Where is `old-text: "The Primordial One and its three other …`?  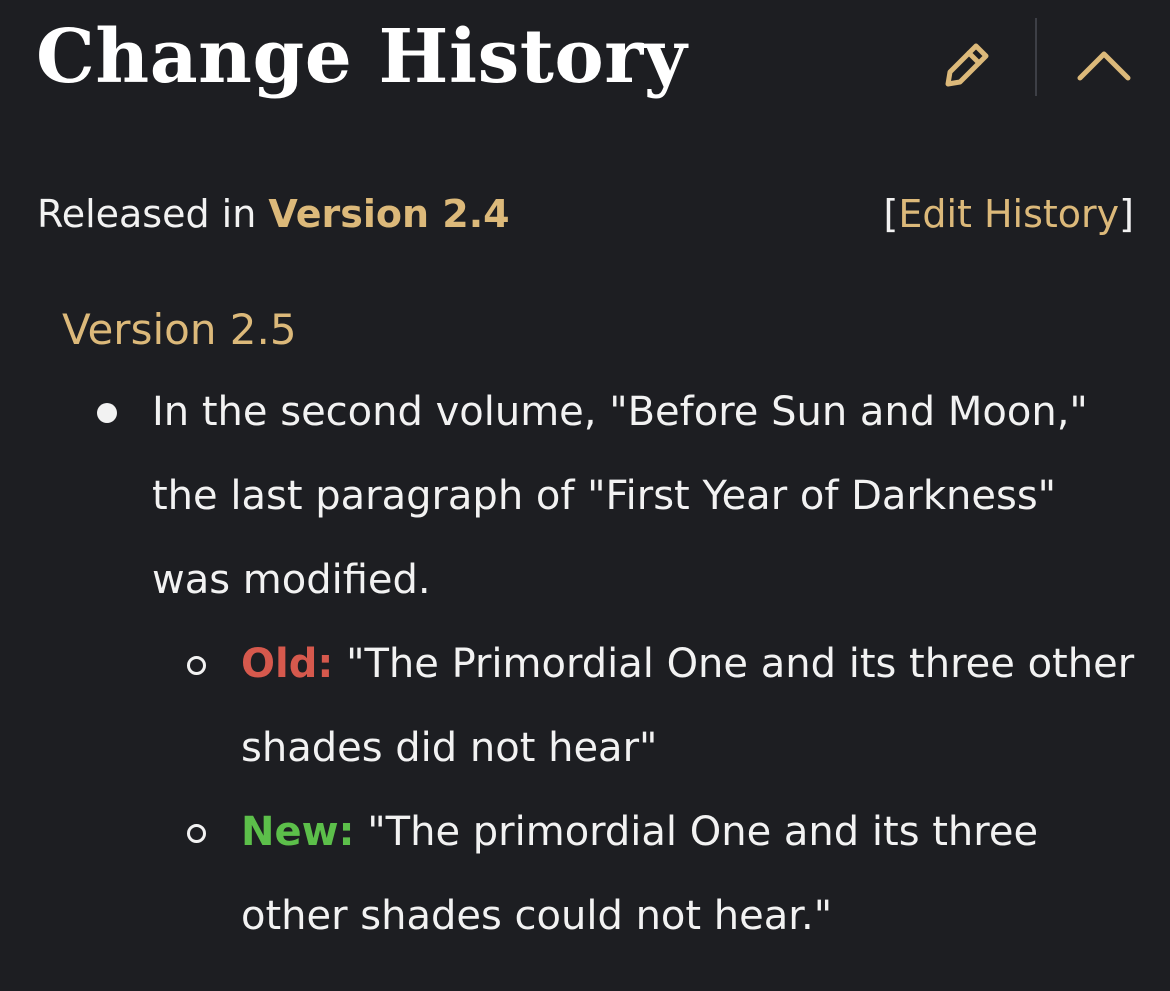
old-text: "The Primordial One and its three other … is located at coordinates (688, 706).